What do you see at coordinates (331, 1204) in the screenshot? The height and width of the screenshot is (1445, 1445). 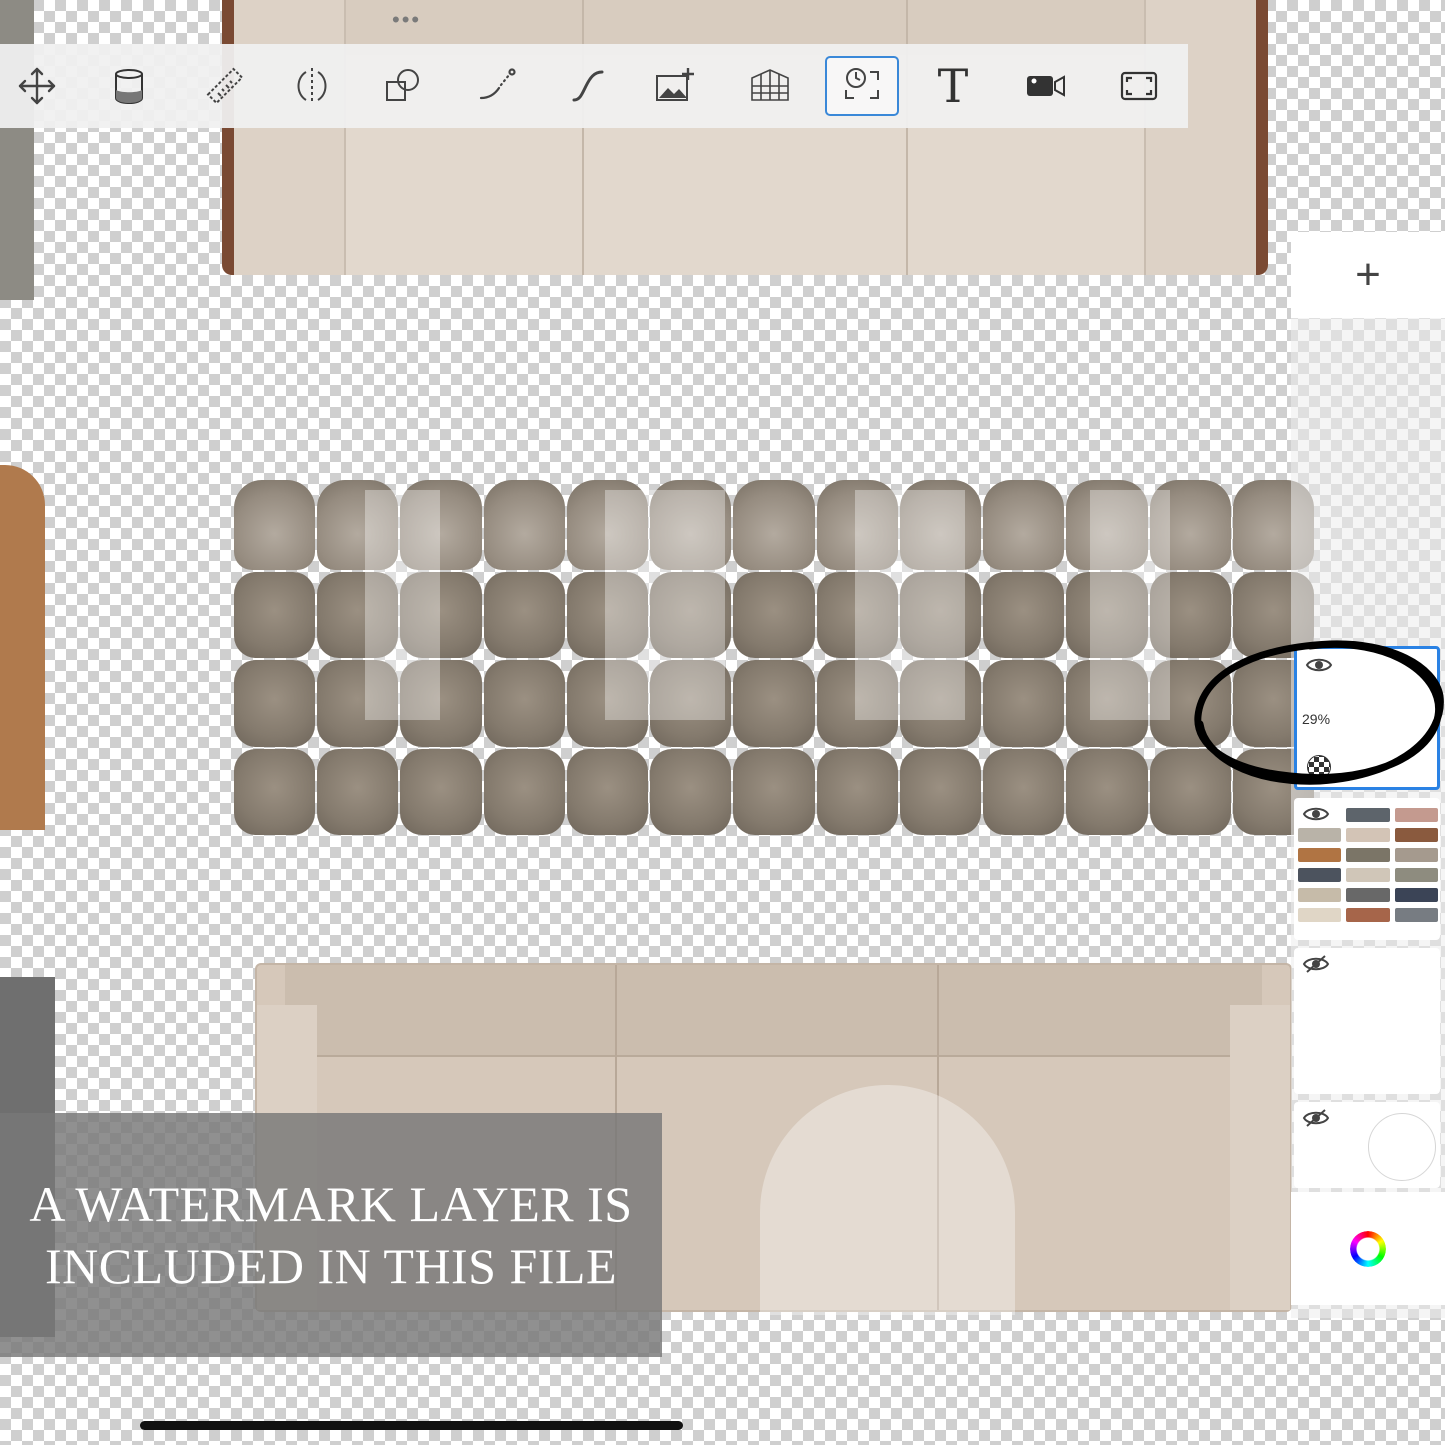 I see `banner-line-1: A WATERMARK LAYER IS` at bounding box center [331, 1204].